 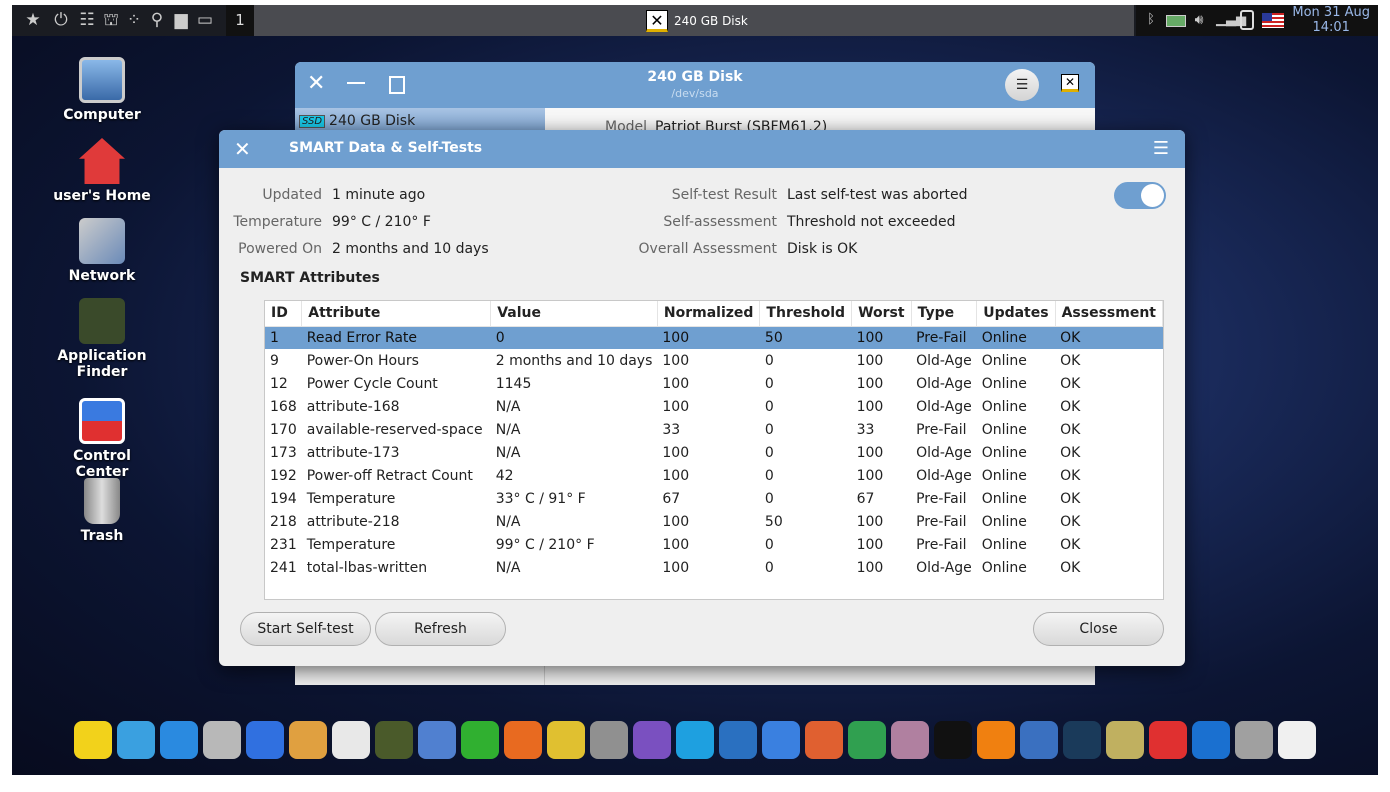 I want to click on dock-skype-icon, so click(x=695, y=740).